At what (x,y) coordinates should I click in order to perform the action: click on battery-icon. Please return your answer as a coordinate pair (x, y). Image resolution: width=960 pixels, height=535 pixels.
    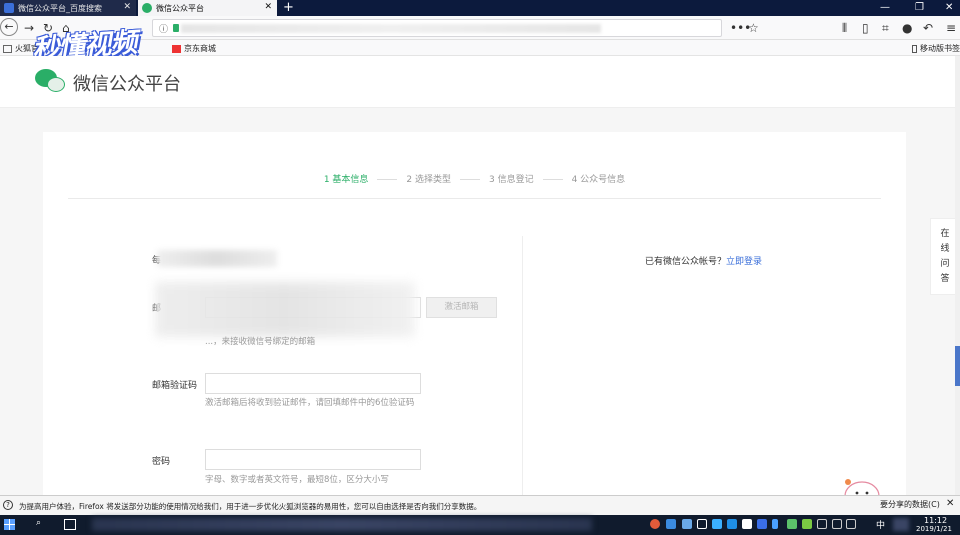
    Looking at the image, I should click on (837, 524).